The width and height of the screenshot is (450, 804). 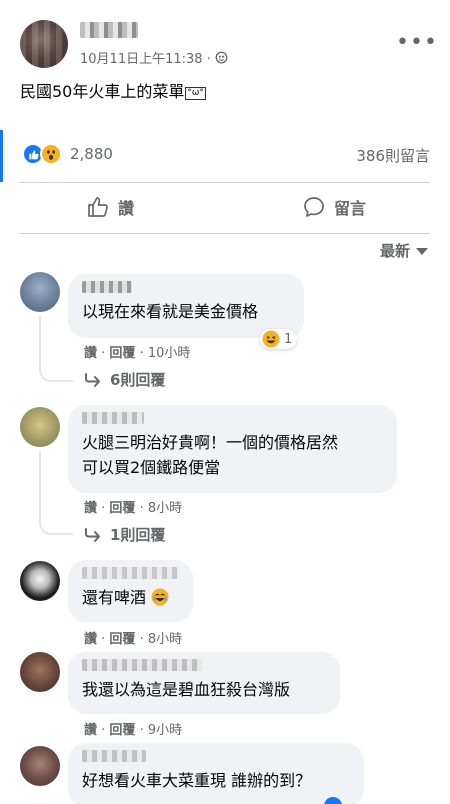 I want to click on comment-reaction-badge: 1, so click(x=279, y=339).